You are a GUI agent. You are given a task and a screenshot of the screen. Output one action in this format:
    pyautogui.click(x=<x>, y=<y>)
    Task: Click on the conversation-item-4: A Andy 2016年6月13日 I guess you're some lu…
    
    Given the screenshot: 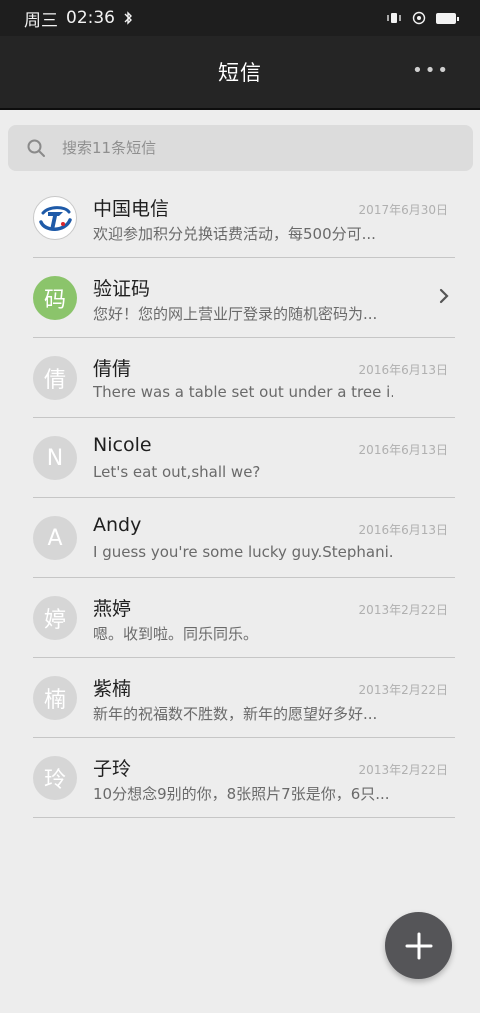 What is the action you would take?
    pyautogui.click(x=240, y=538)
    